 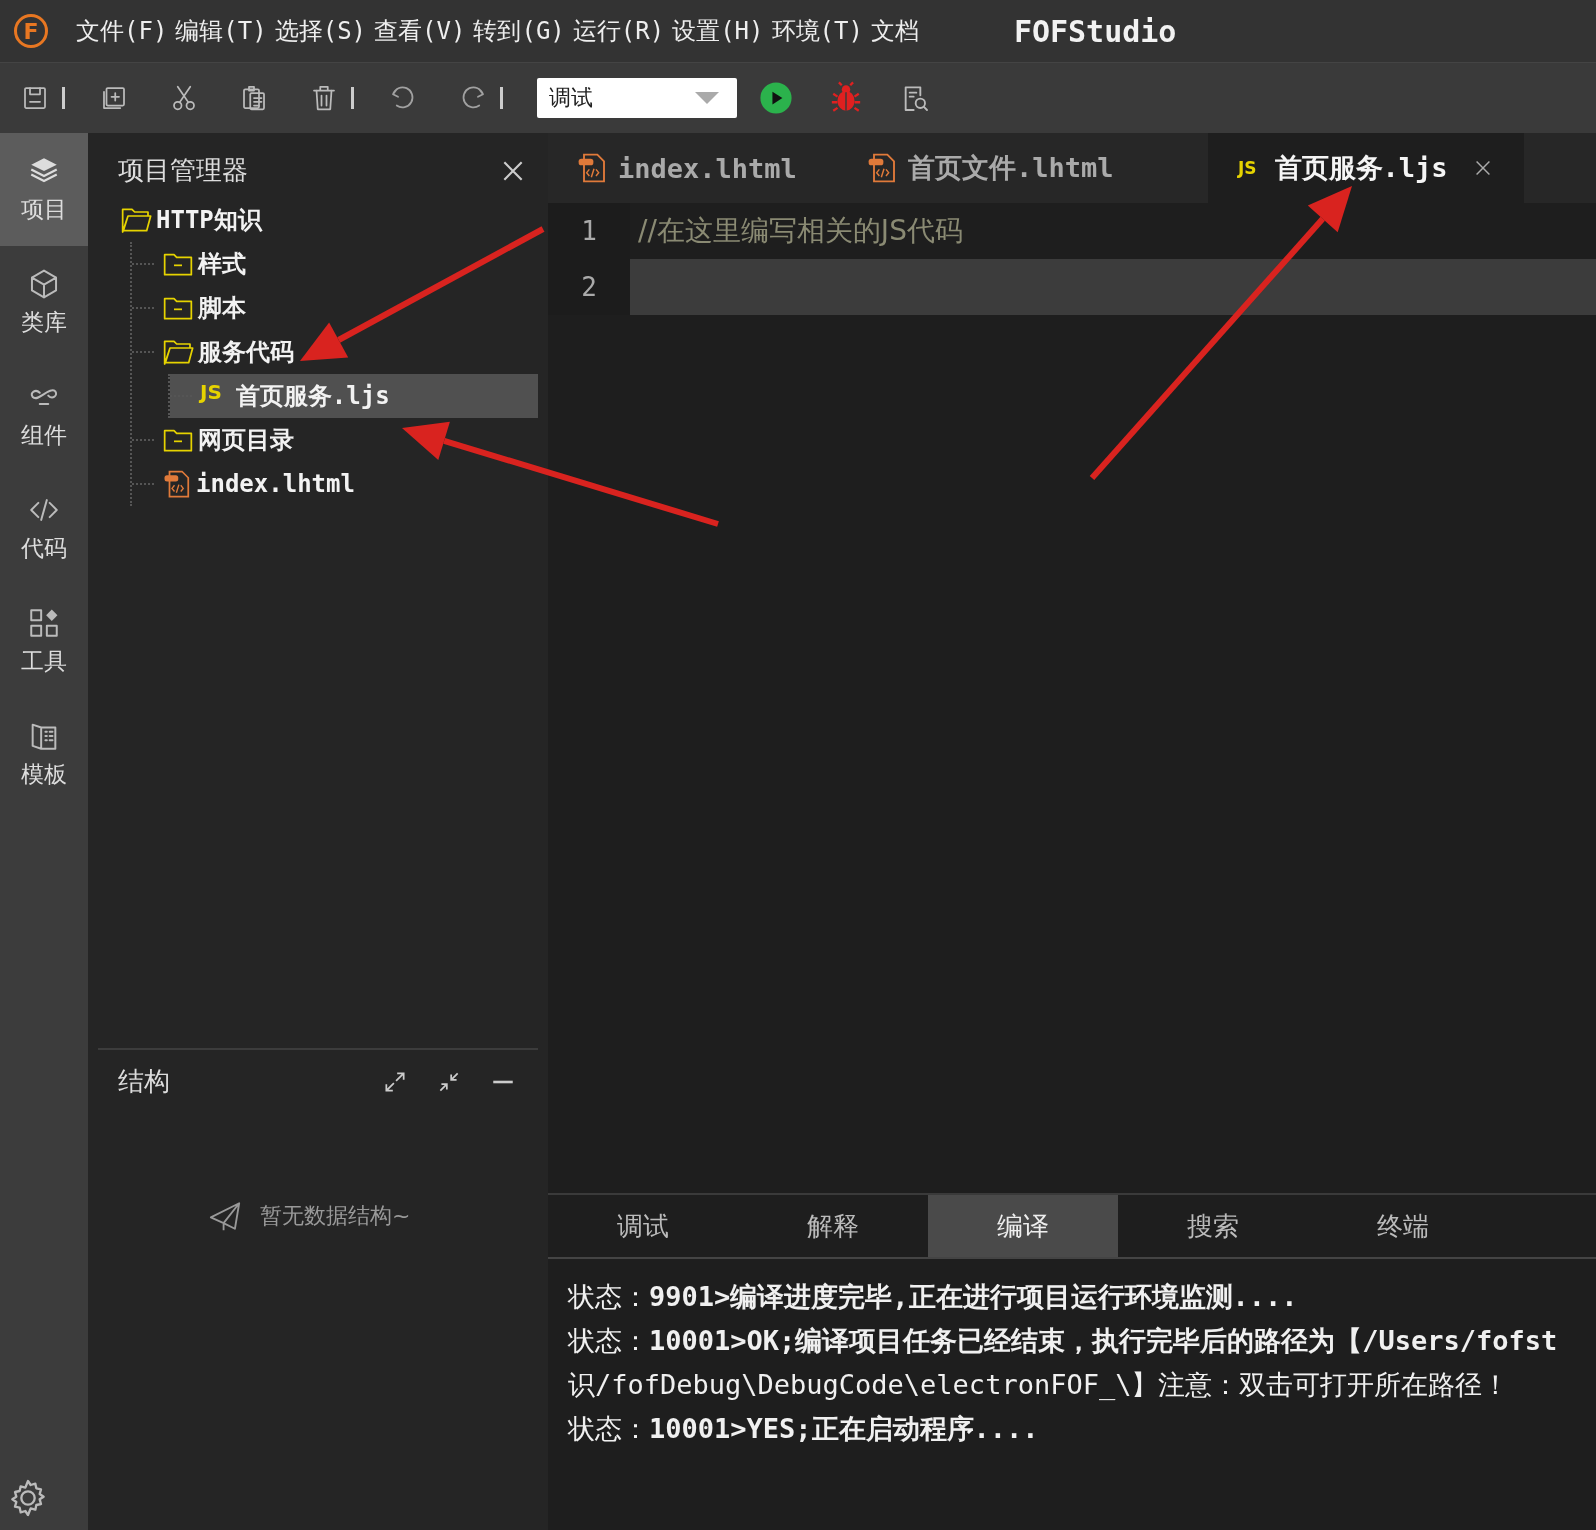 I want to click on grid-icon, so click(x=44, y=623).